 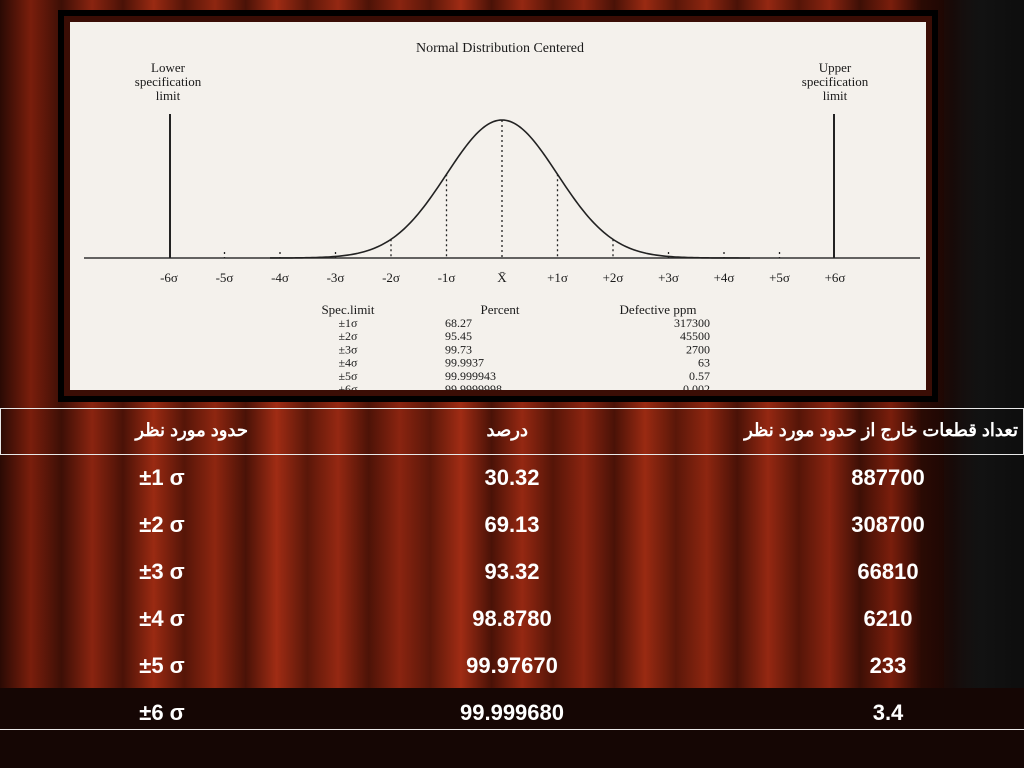 I want to click on axis-tick-label: +6σ, so click(x=835, y=277).